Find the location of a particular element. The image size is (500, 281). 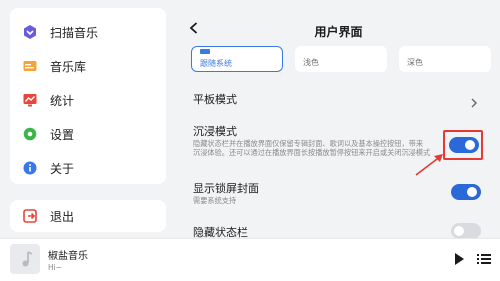

theme-option-label: 跟随系统 is located at coordinates (216, 63).